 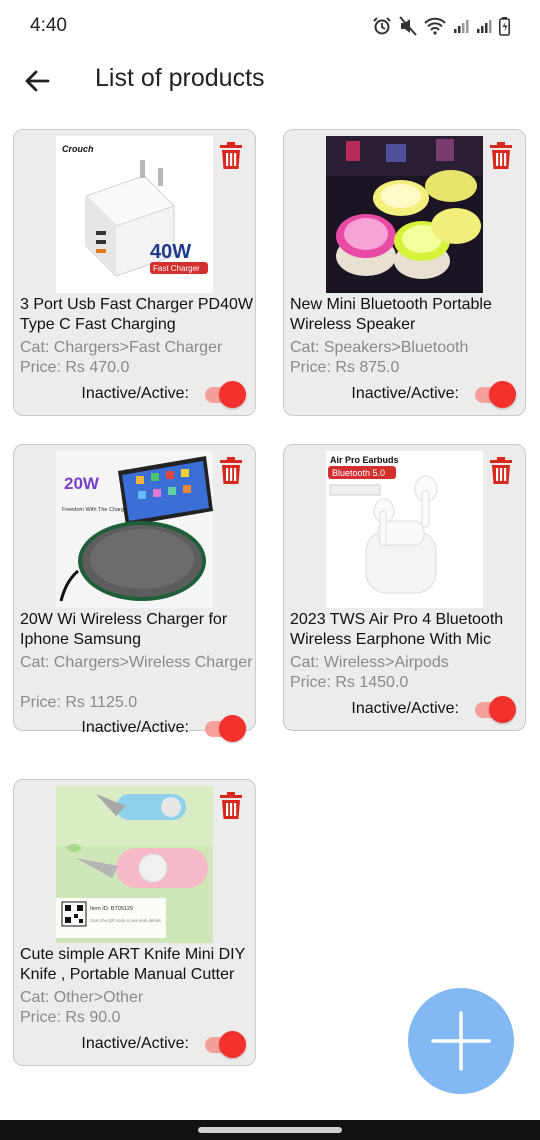 I want to click on thumb-badge: Bluetooth 5.0, so click(x=358, y=473).